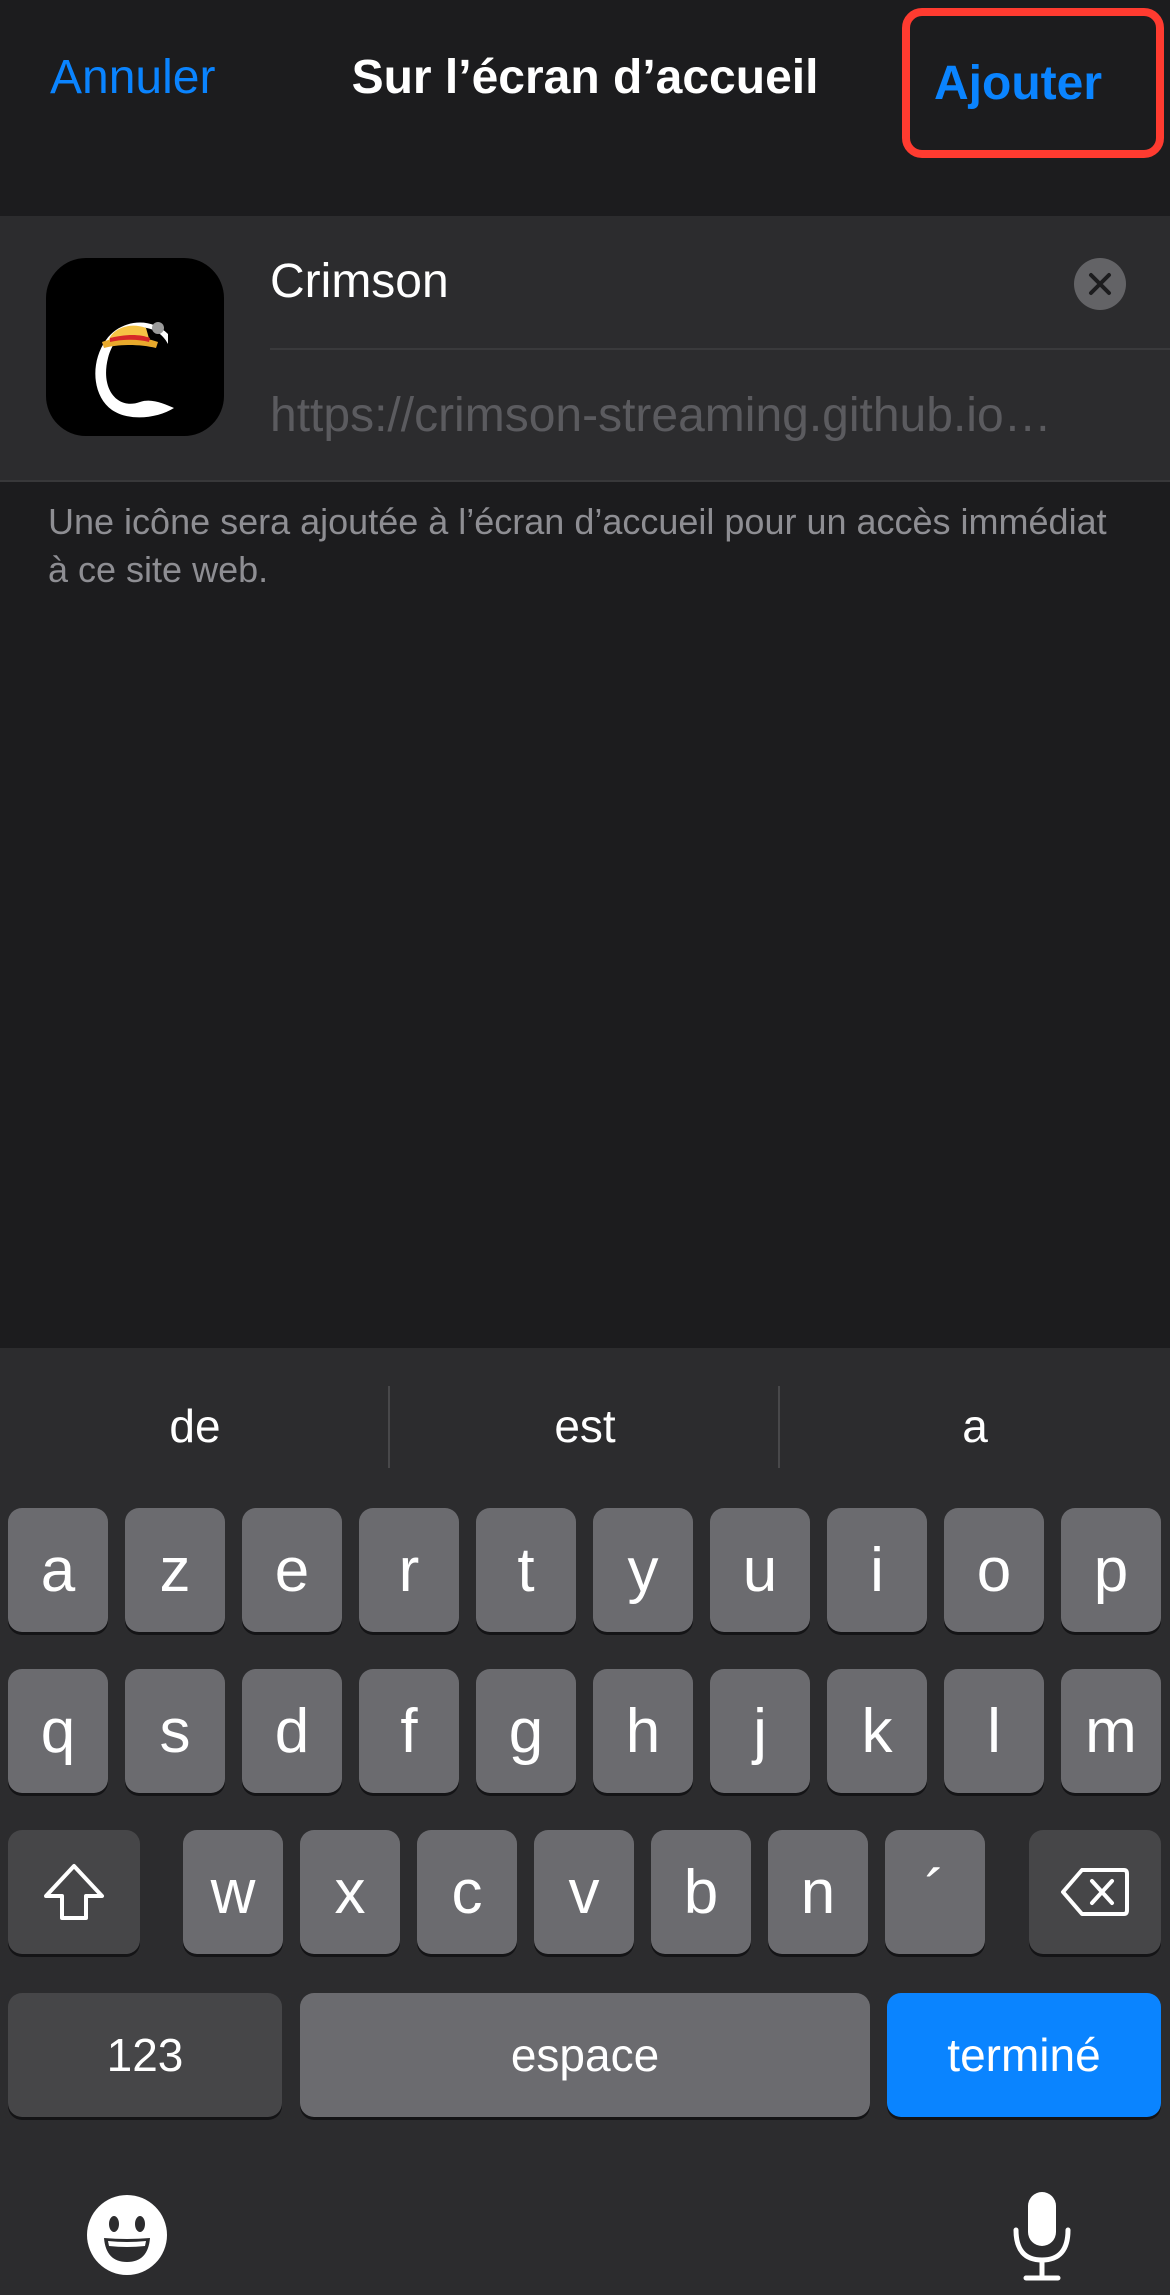 The height and width of the screenshot is (2295, 1170). I want to click on key-v: v, so click(584, 1892).